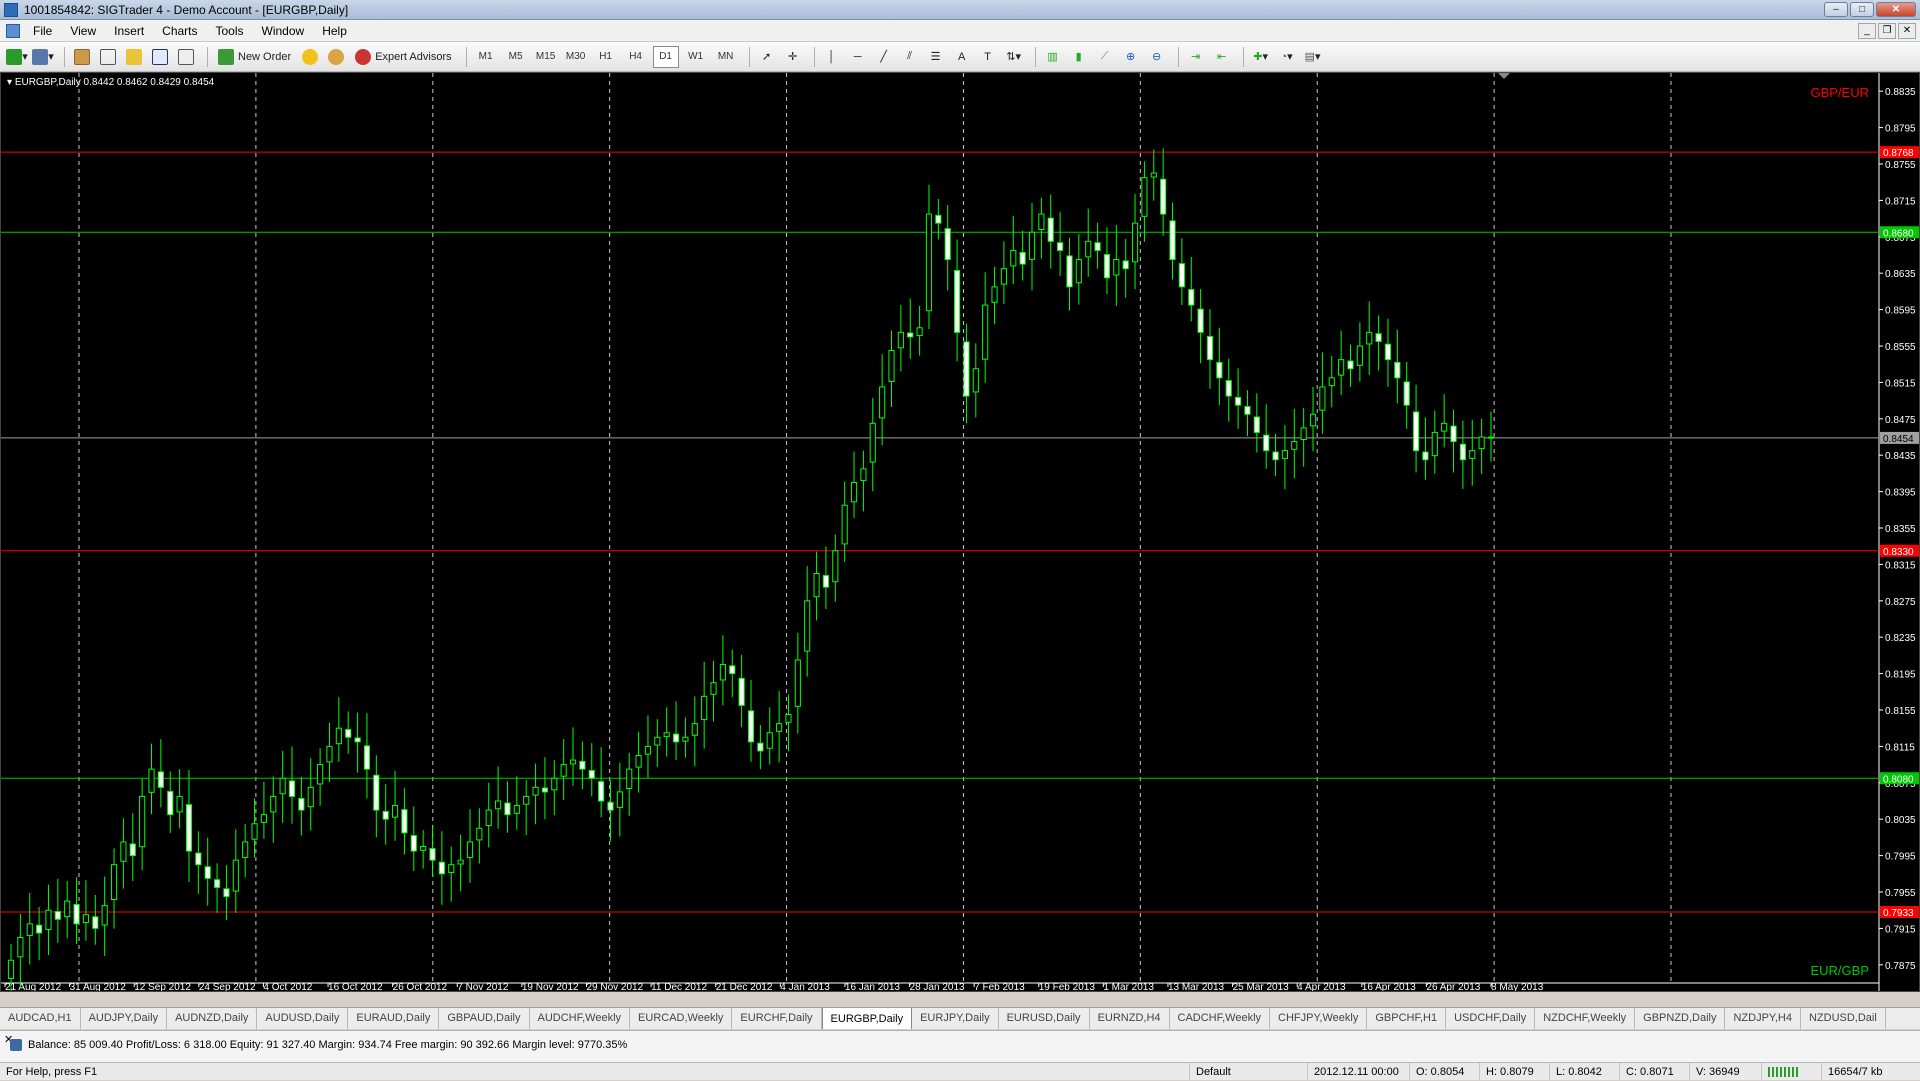 The width and height of the screenshot is (1920, 1081). Describe the element at coordinates (696, 57) in the screenshot. I see `timeframe-w1: W1` at that location.